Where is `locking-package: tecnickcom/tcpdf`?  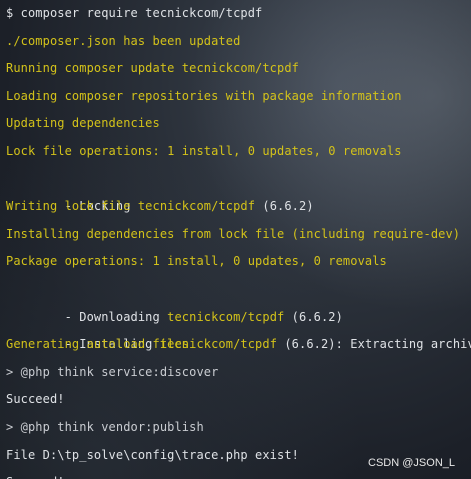 locking-package: tecnickcom/tcpdf is located at coordinates (196, 206).